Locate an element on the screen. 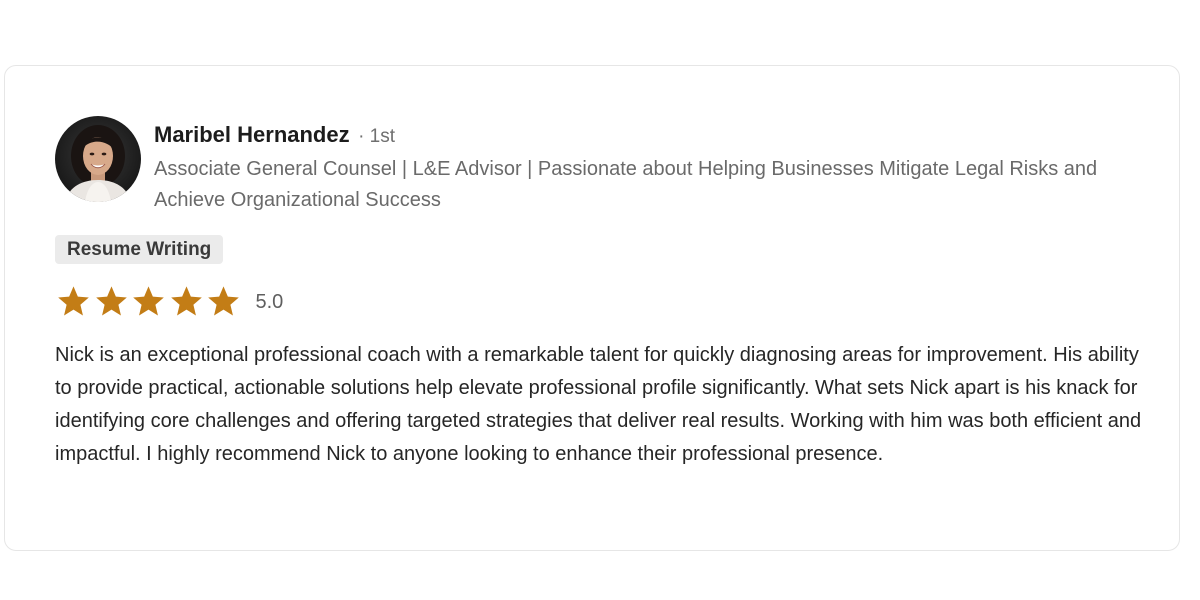  avatar-photo is located at coordinates (98, 159).